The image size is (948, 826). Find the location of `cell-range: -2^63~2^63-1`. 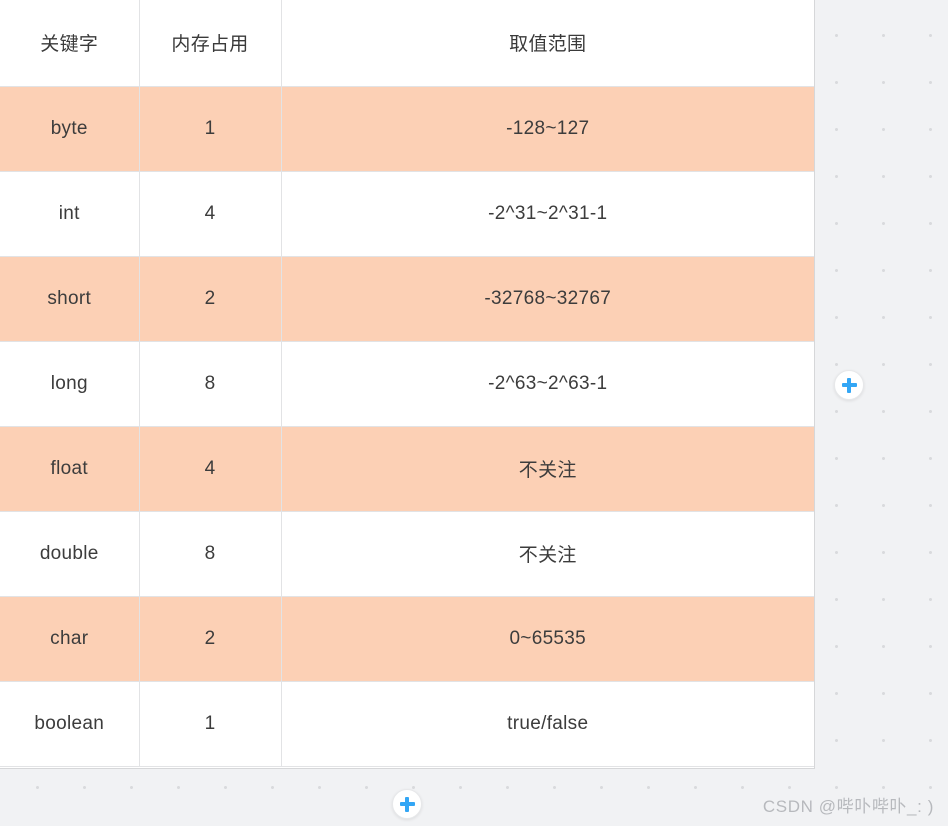

cell-range: -2^63~2^63-1 is located at coordinates (547, 384).